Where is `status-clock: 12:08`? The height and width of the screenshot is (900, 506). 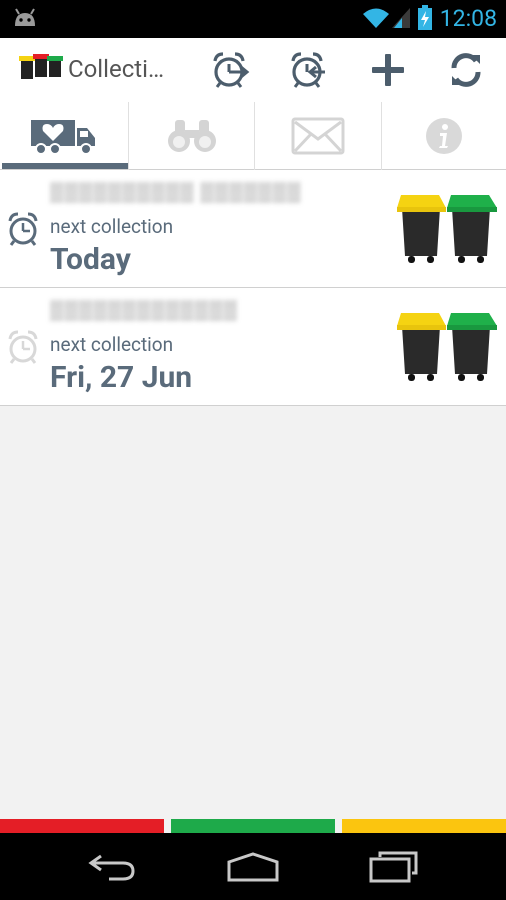
status-clock: 12:08 is located at coordinates (468, 18).